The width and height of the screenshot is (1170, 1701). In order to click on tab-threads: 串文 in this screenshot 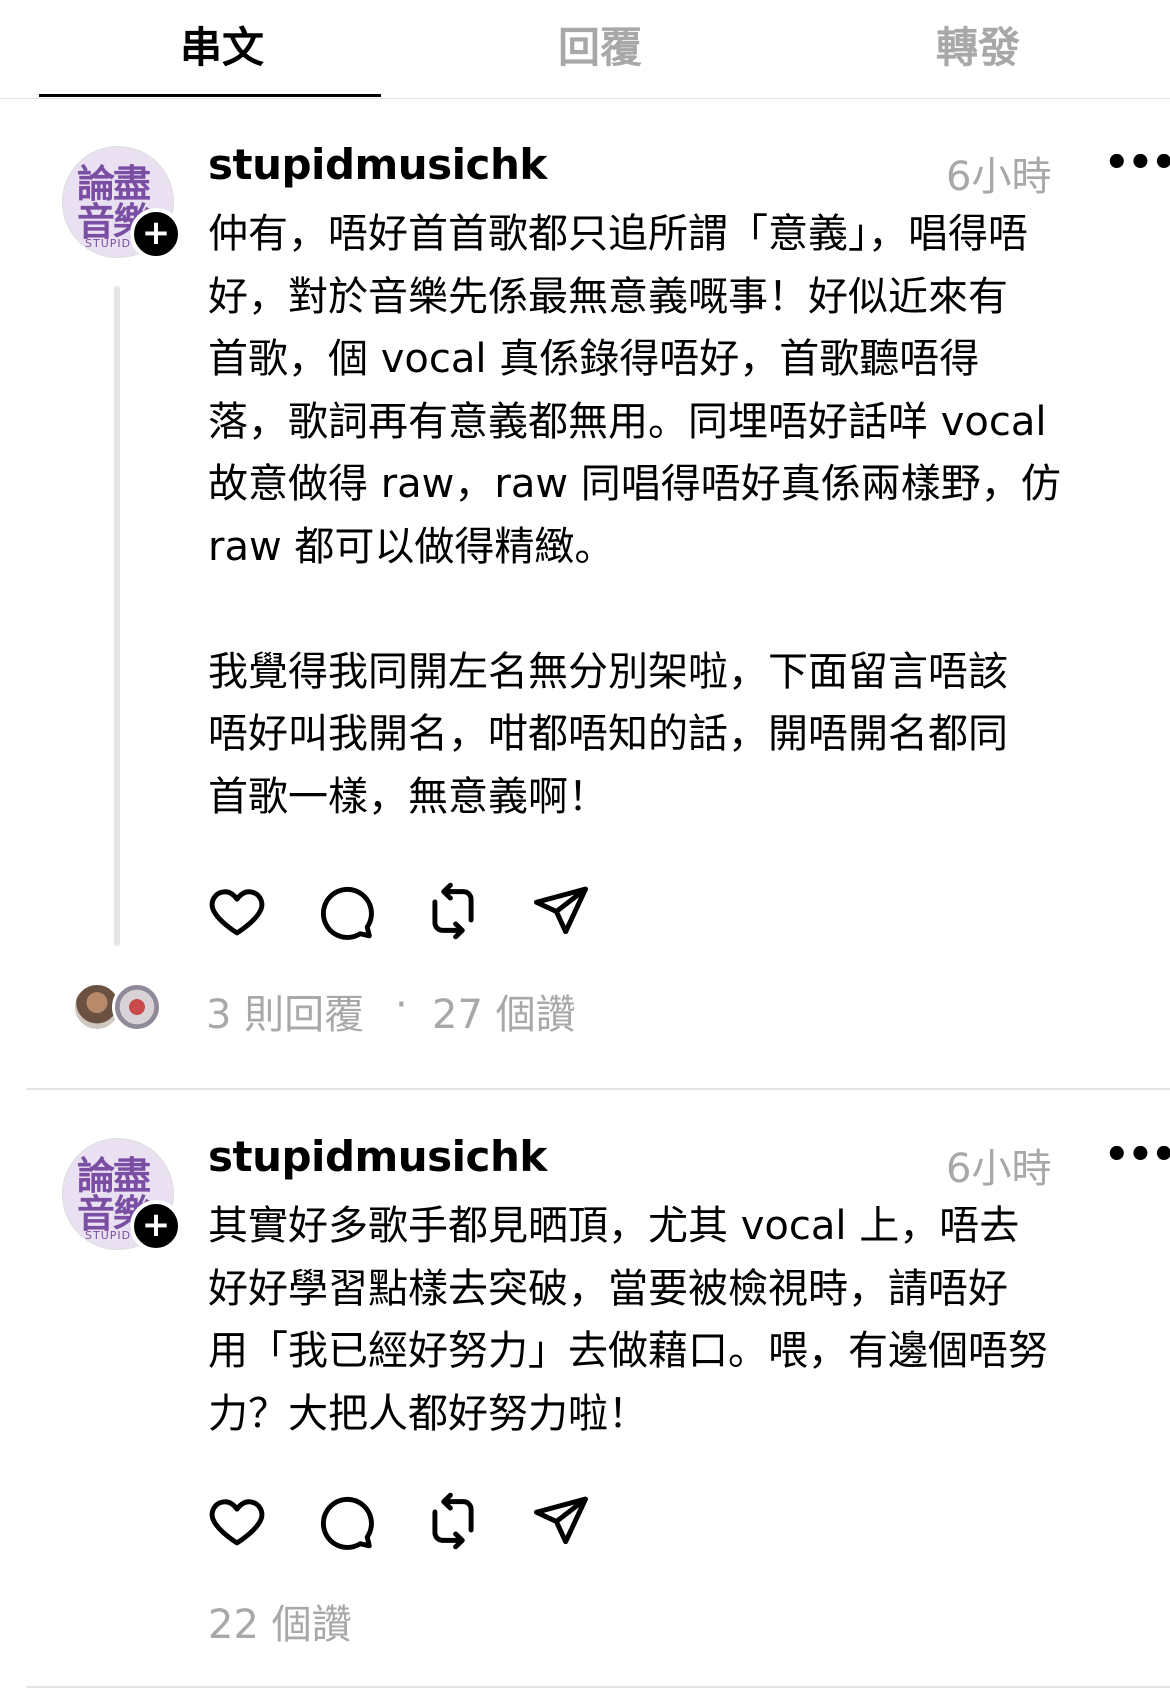, I will do `click(222, 44)`.